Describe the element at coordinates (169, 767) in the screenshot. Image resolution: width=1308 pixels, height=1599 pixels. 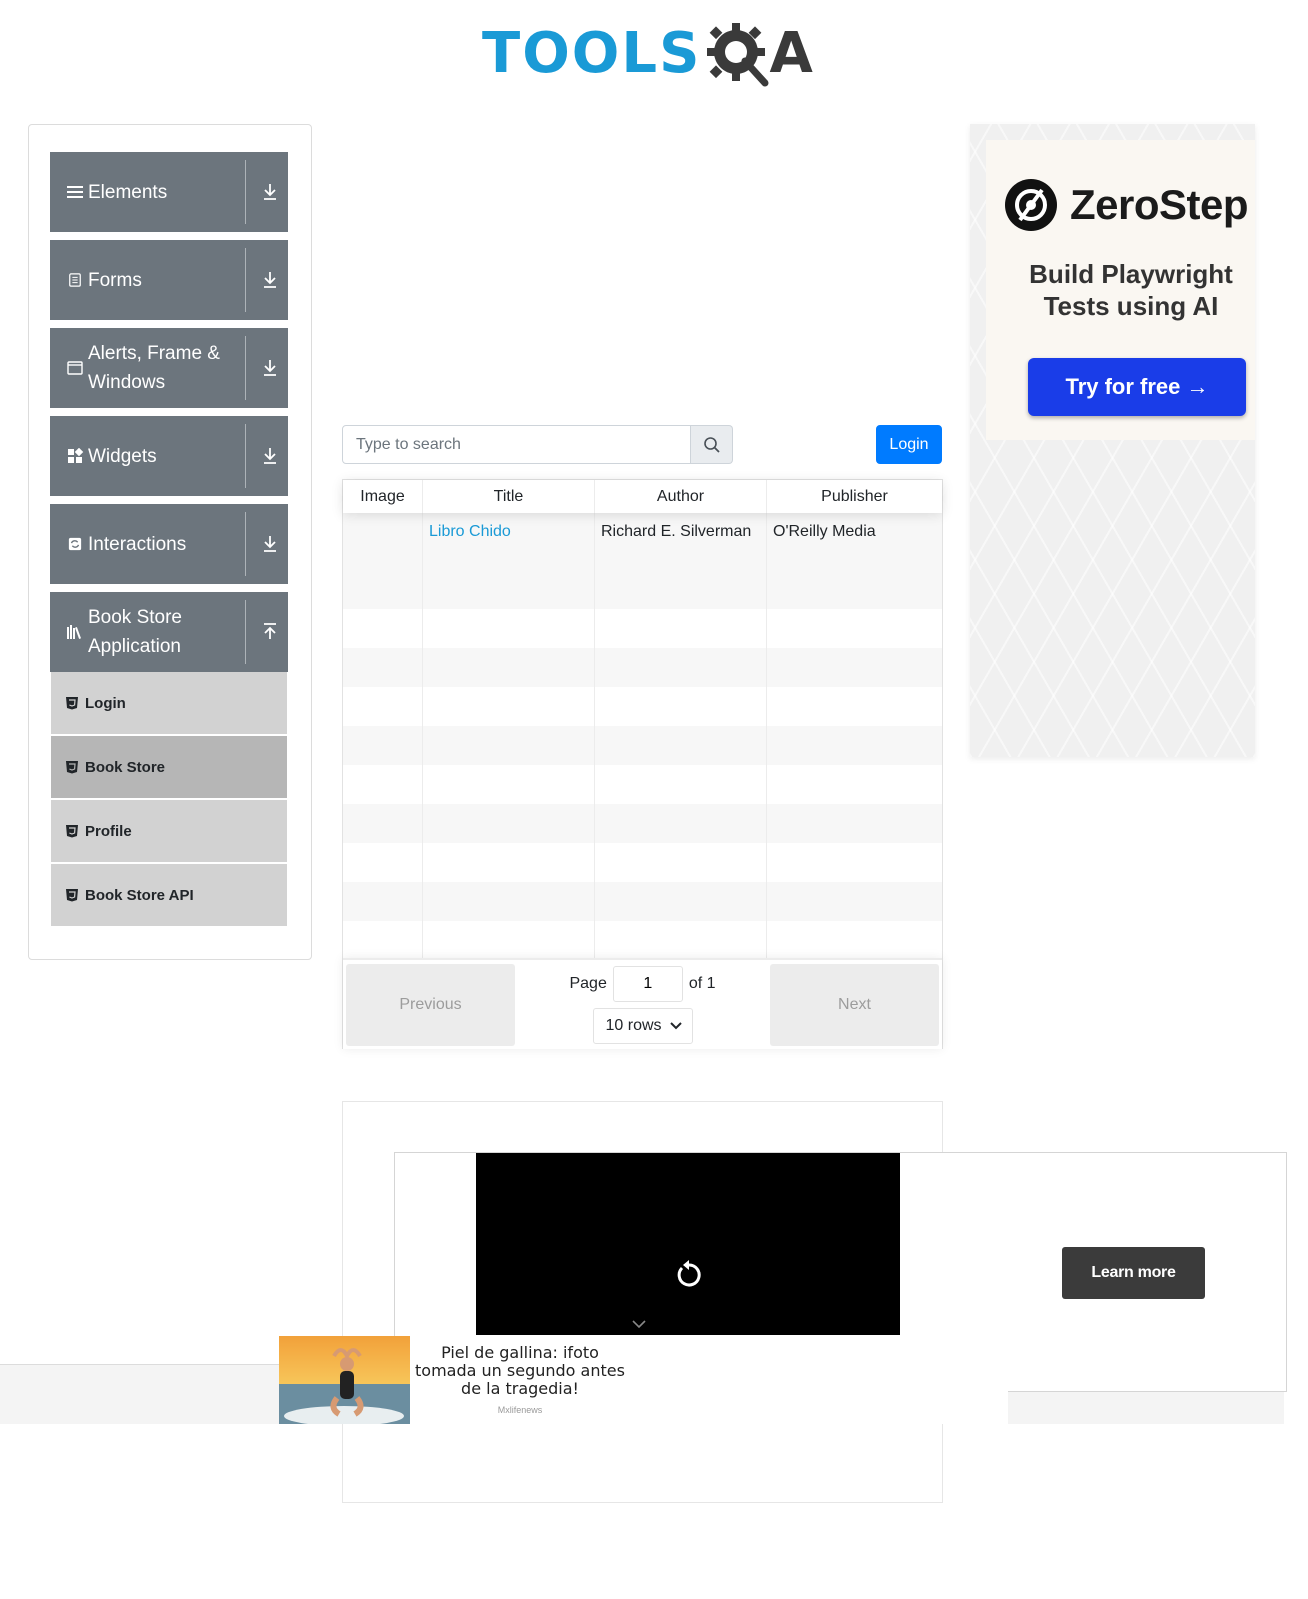
I see `sidebar-item-book-store: Book Store` at that location.